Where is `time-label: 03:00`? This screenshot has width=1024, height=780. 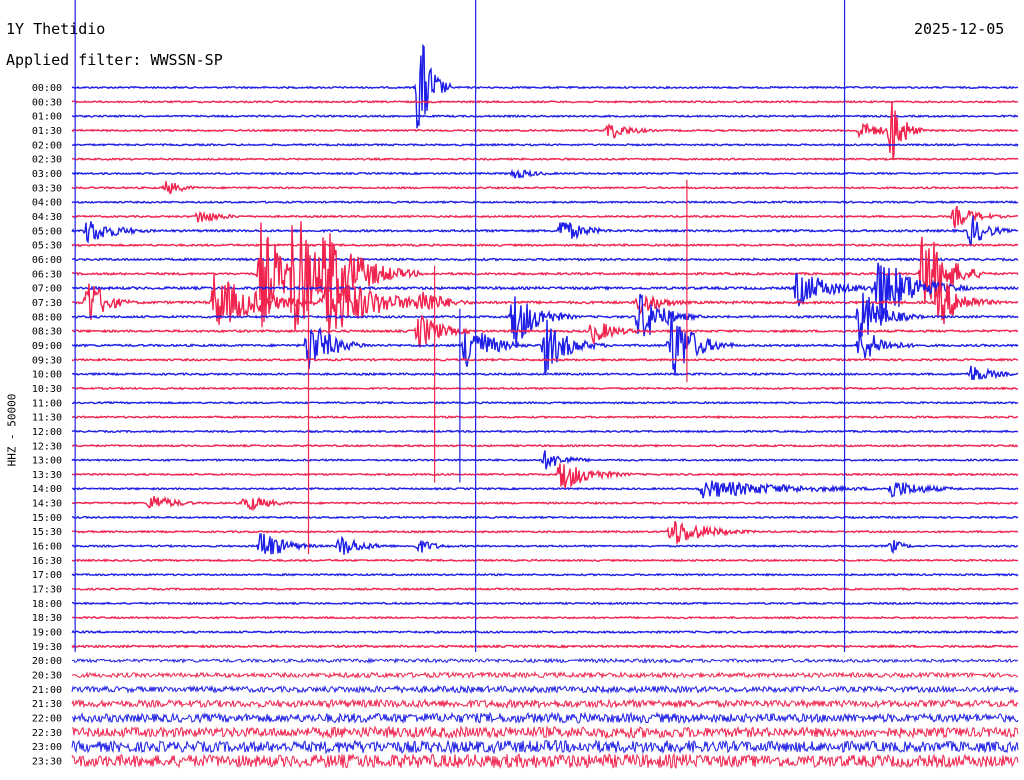 time-label: 03:00 is located at coordinates (47, 174).